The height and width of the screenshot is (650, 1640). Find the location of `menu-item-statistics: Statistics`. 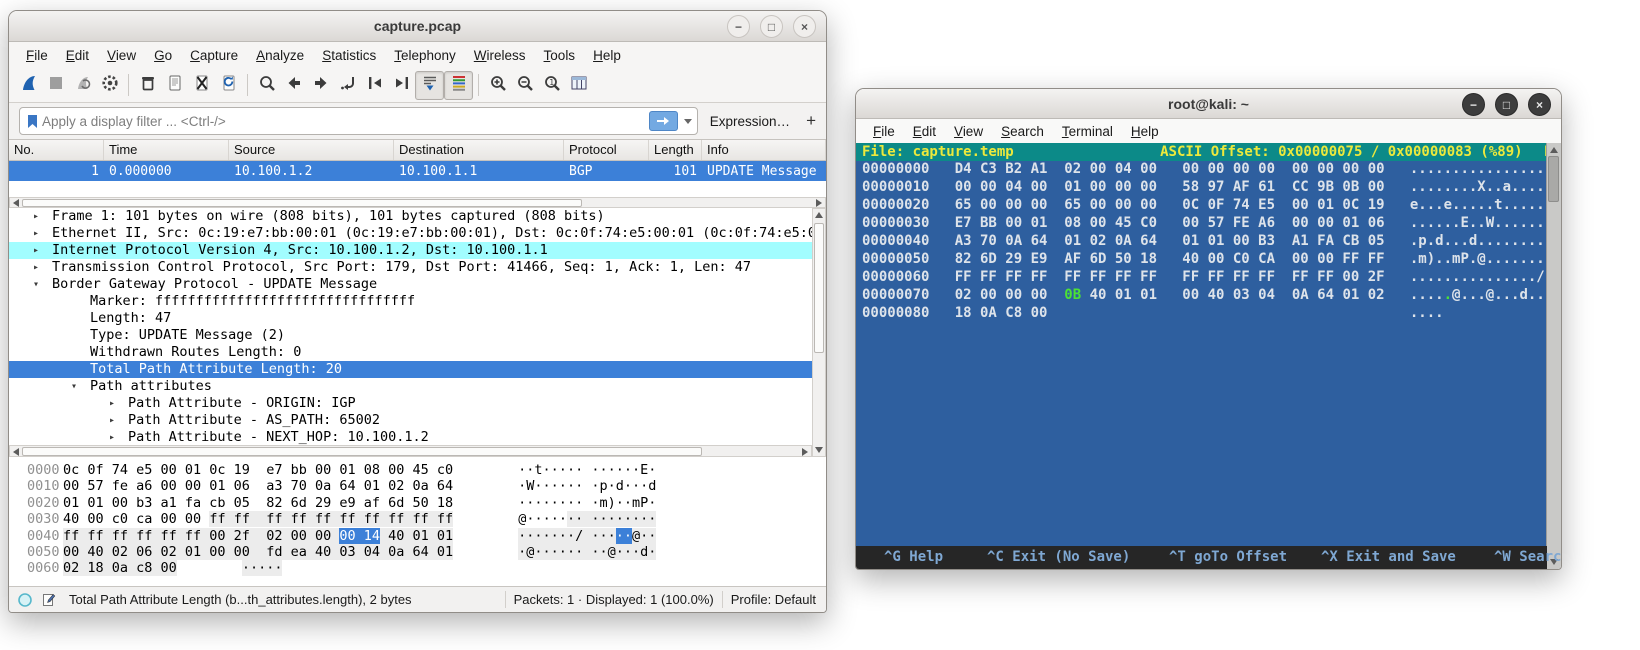

menu-item-statistics: Statistics is located at coordinates (349, 55).